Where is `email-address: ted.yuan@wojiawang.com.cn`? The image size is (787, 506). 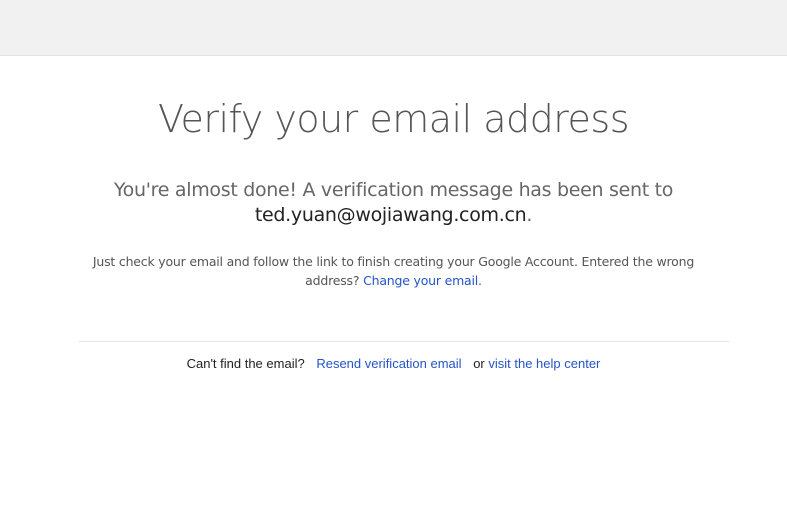 email-address: ted.yuan@wojiawang.com.cn is located at coordinates (390, 215).